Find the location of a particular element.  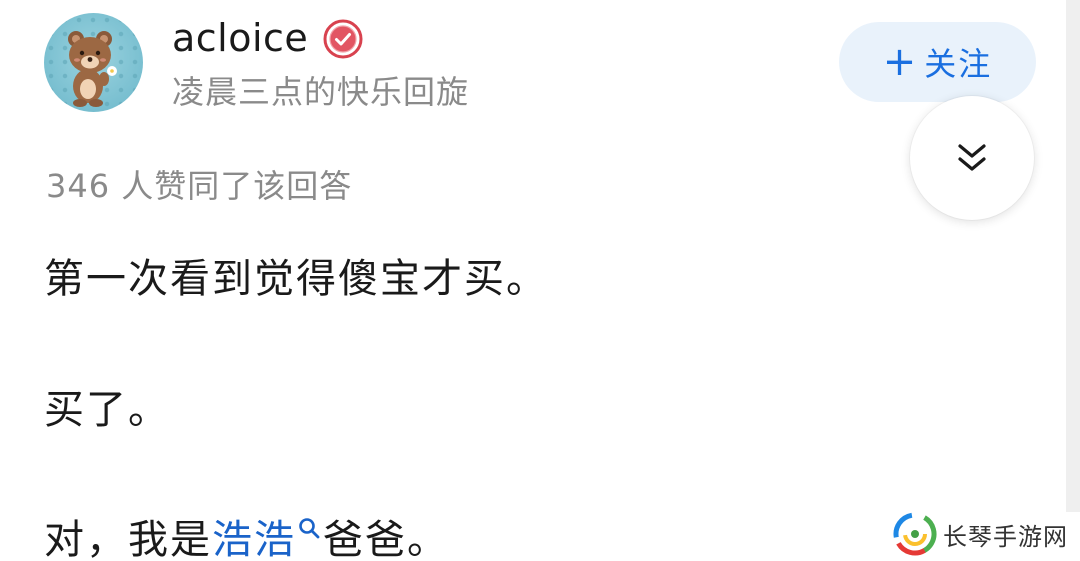

collapse-button is located at coordinates (972, 158).